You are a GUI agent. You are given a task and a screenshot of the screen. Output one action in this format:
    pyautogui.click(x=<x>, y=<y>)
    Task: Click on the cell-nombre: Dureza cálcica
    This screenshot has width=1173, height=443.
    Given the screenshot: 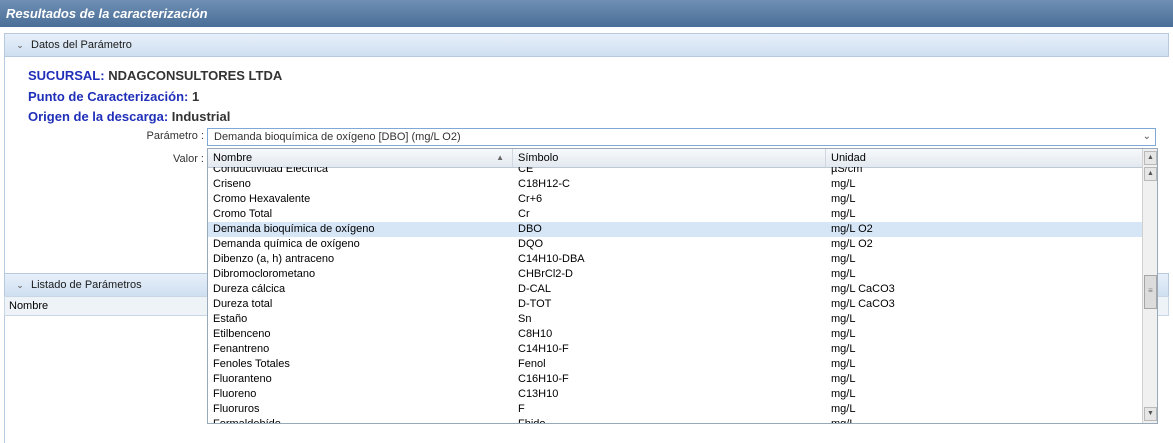 What is the action you would take?
    pyautogui.click(x=249, y=289)
    